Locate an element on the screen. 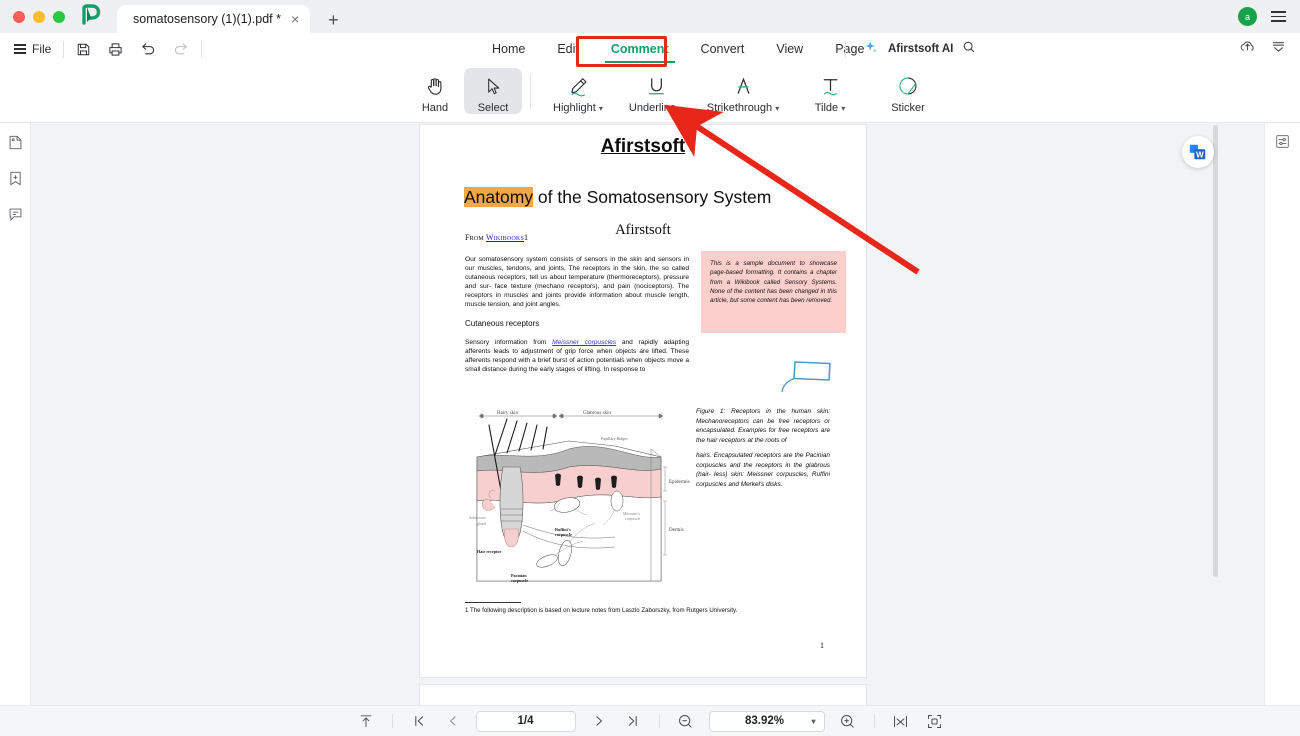 This screenshot has width=1300, height=736. avatar: a is located at coordinates (1247, 16).